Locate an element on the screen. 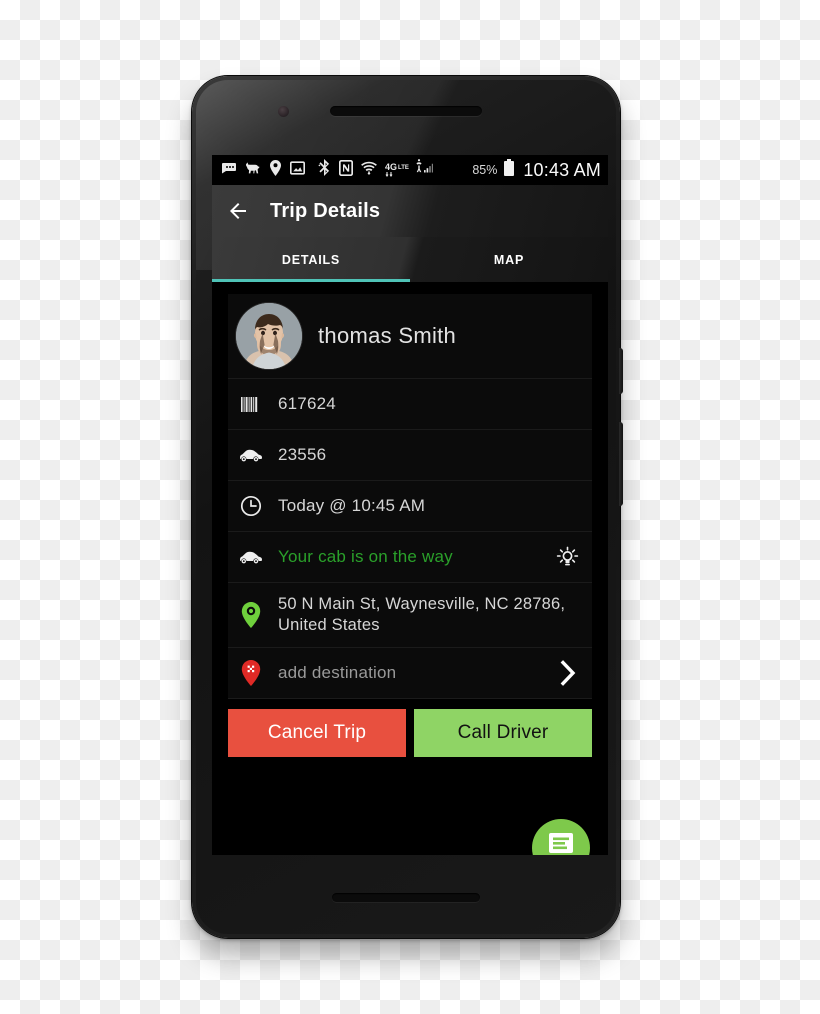 The height and width of the screenshot is (1014, 820). driver-name: thomas Smith is located at coordinates (387, 335).